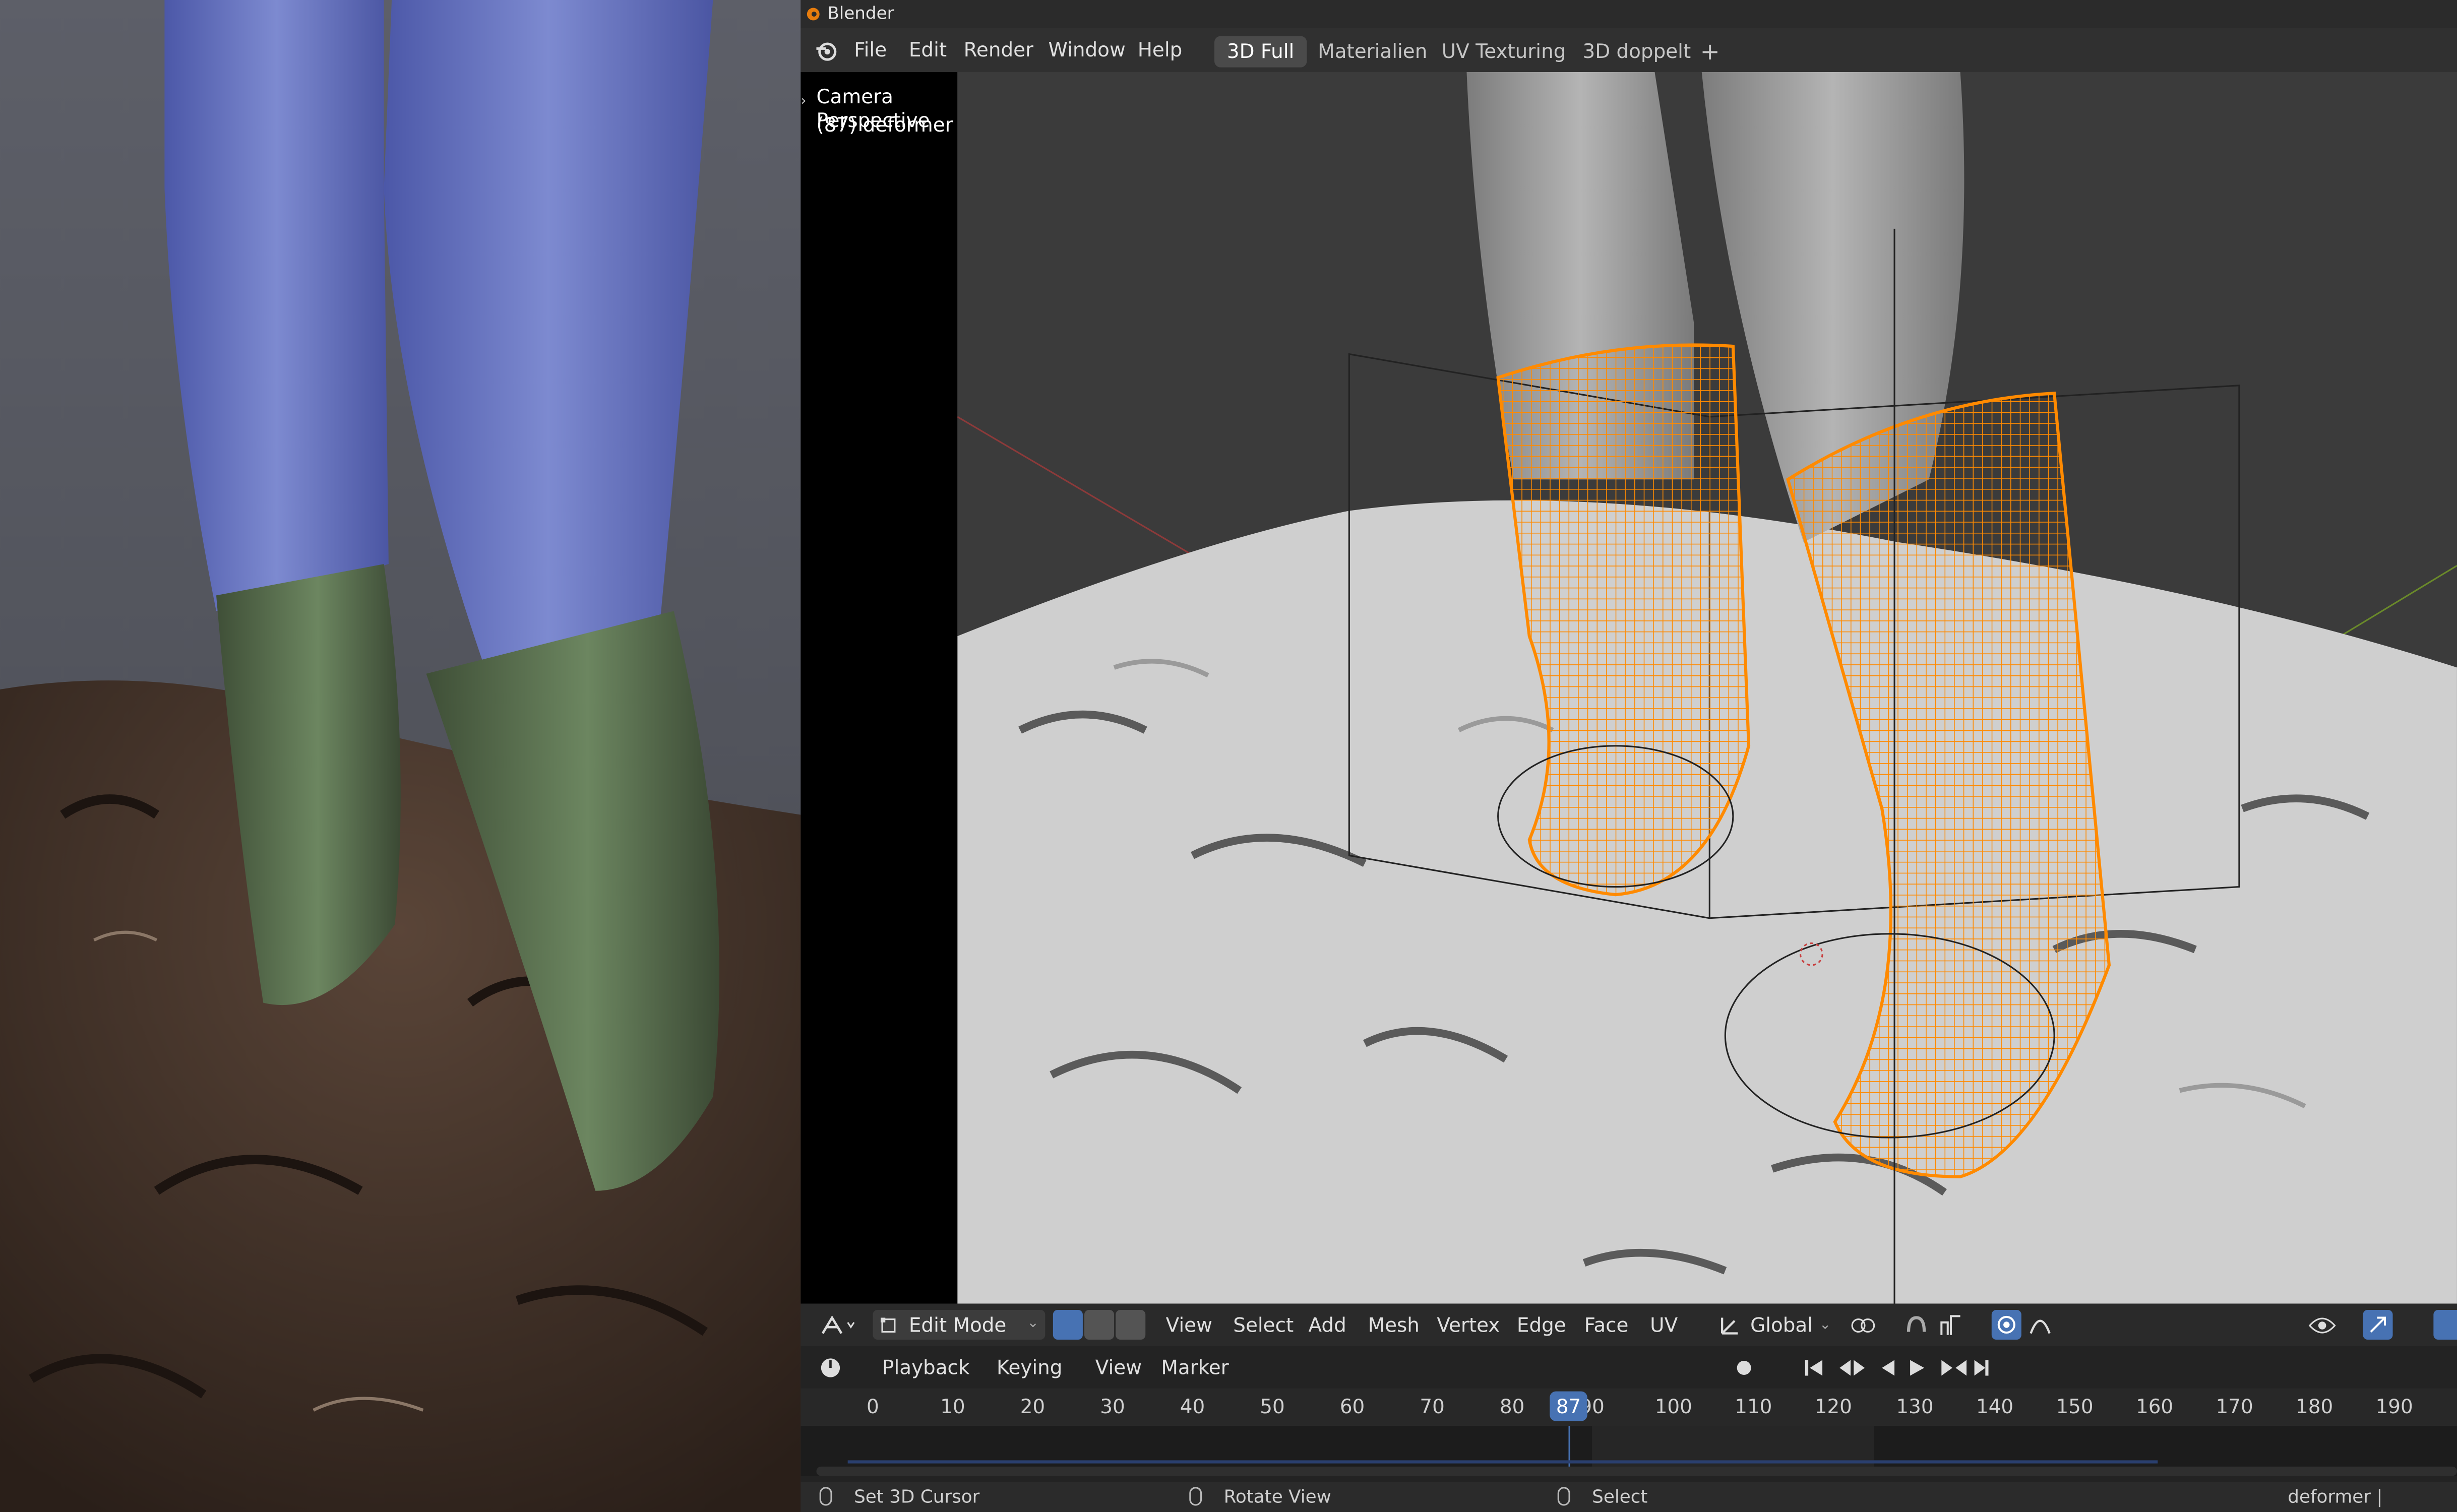  What do you see at coordinates (1852, 1368) in the screenshot?
I see `keyframe-jump-icon` at bounding box center [1852, 1368].